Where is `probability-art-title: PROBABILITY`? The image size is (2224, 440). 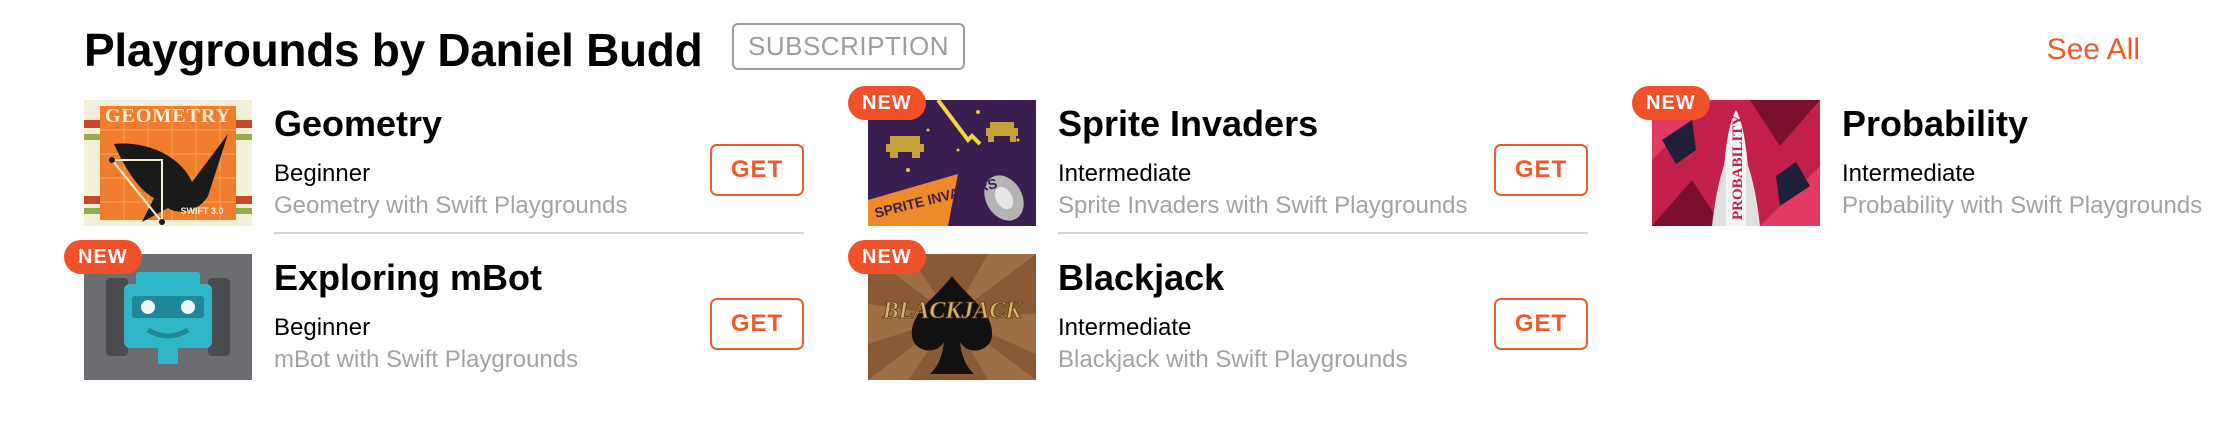
probability-art-title: PROBABILITY is located at coordinates (1738, 167).